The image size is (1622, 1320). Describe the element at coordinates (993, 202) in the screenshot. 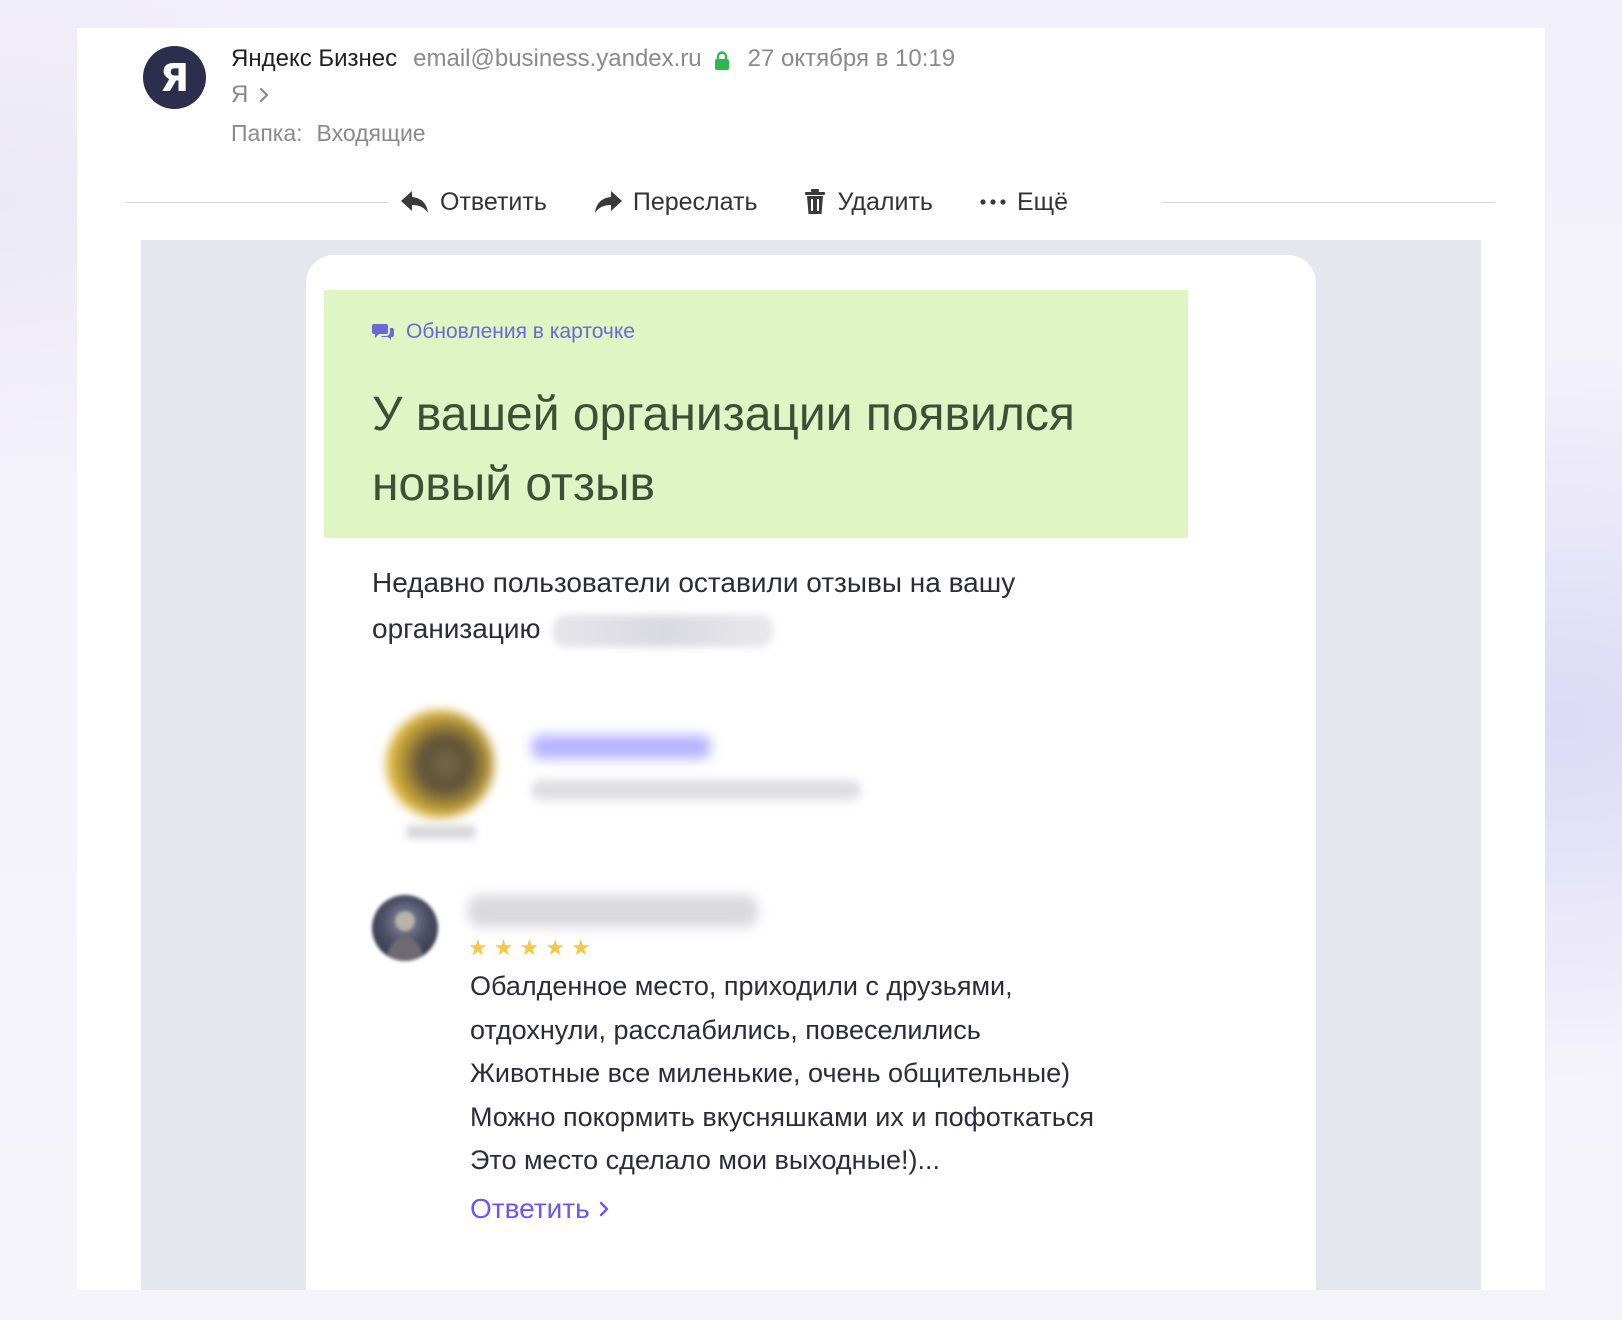

I see `more-dots-icon` at that location.